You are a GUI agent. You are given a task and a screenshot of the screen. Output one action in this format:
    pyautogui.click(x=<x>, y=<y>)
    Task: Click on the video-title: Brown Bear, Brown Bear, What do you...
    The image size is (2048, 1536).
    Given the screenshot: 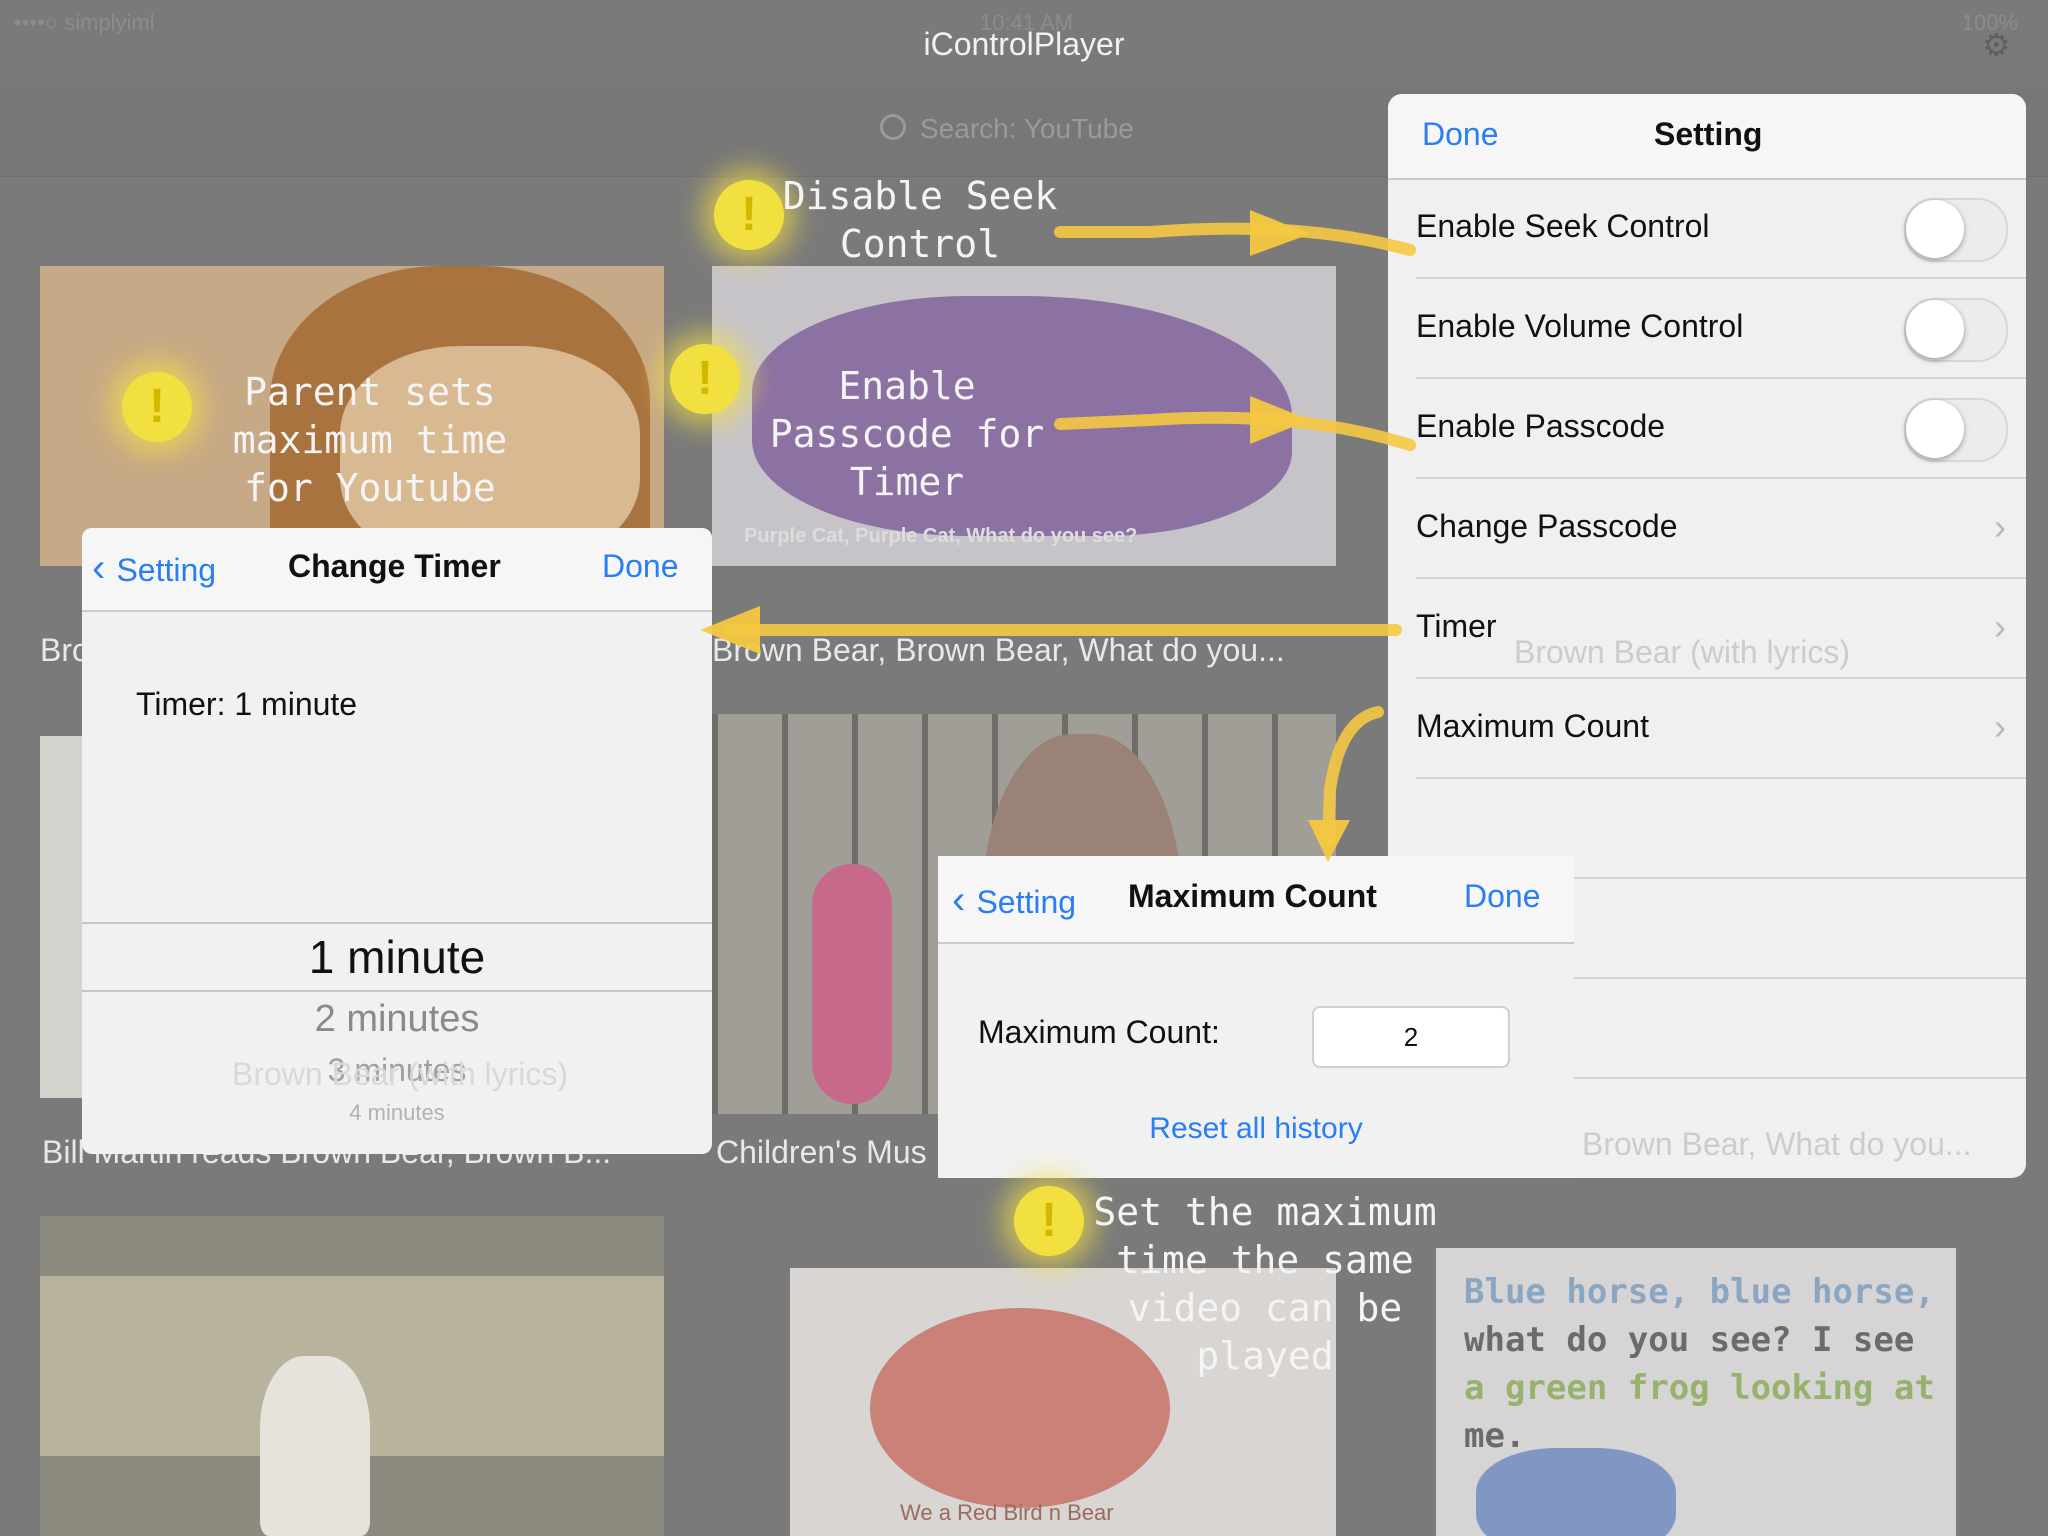 What is the action you would take?
    pyautogui.click(x=1032, y=650)
    